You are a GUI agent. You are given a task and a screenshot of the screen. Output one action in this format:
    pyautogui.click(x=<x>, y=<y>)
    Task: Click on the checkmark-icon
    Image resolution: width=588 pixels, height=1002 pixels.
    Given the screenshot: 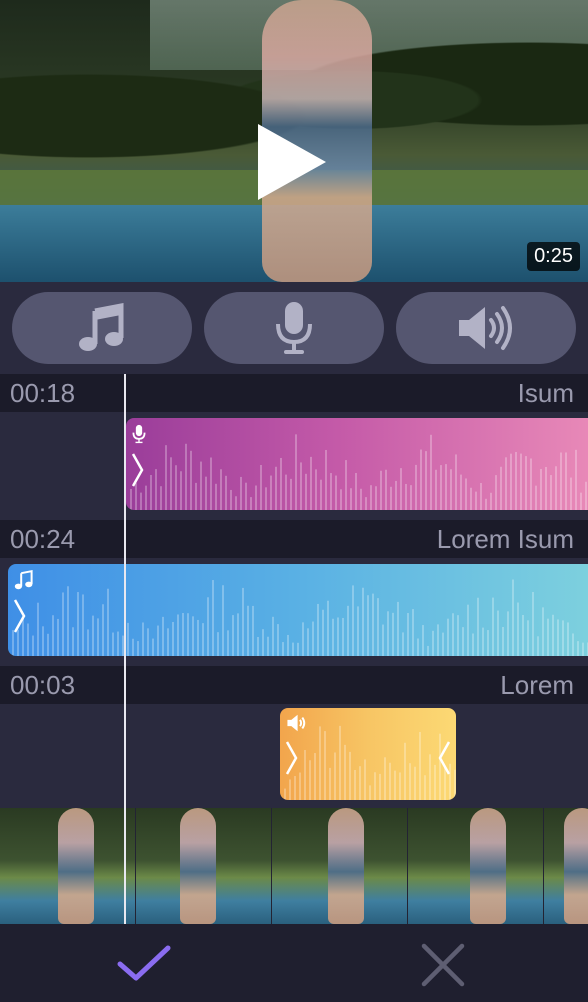 What is the action you would take?
    pyautogui.click(x=144, y=963)
    